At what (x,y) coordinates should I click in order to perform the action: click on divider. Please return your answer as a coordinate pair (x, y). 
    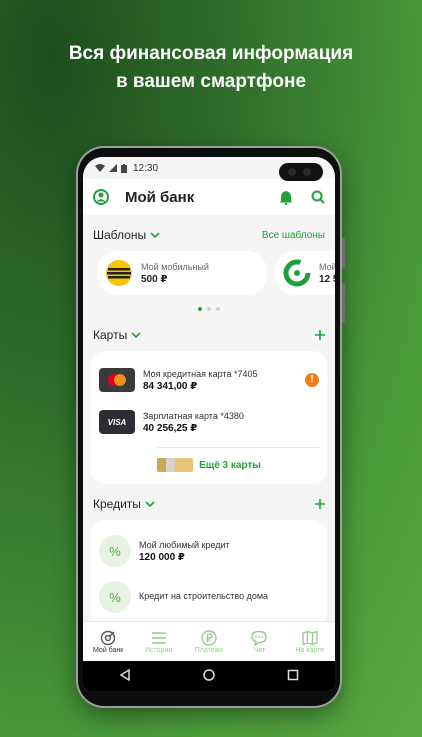
    Looking at the image, I should click on (238, 447).